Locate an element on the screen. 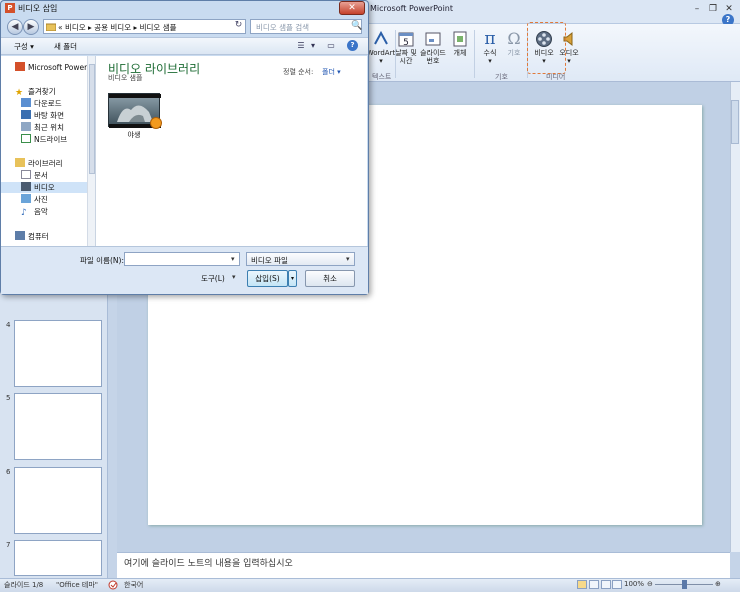  nav-item-label: Microsoft PowerPoint is located at coordinates (58, 67).